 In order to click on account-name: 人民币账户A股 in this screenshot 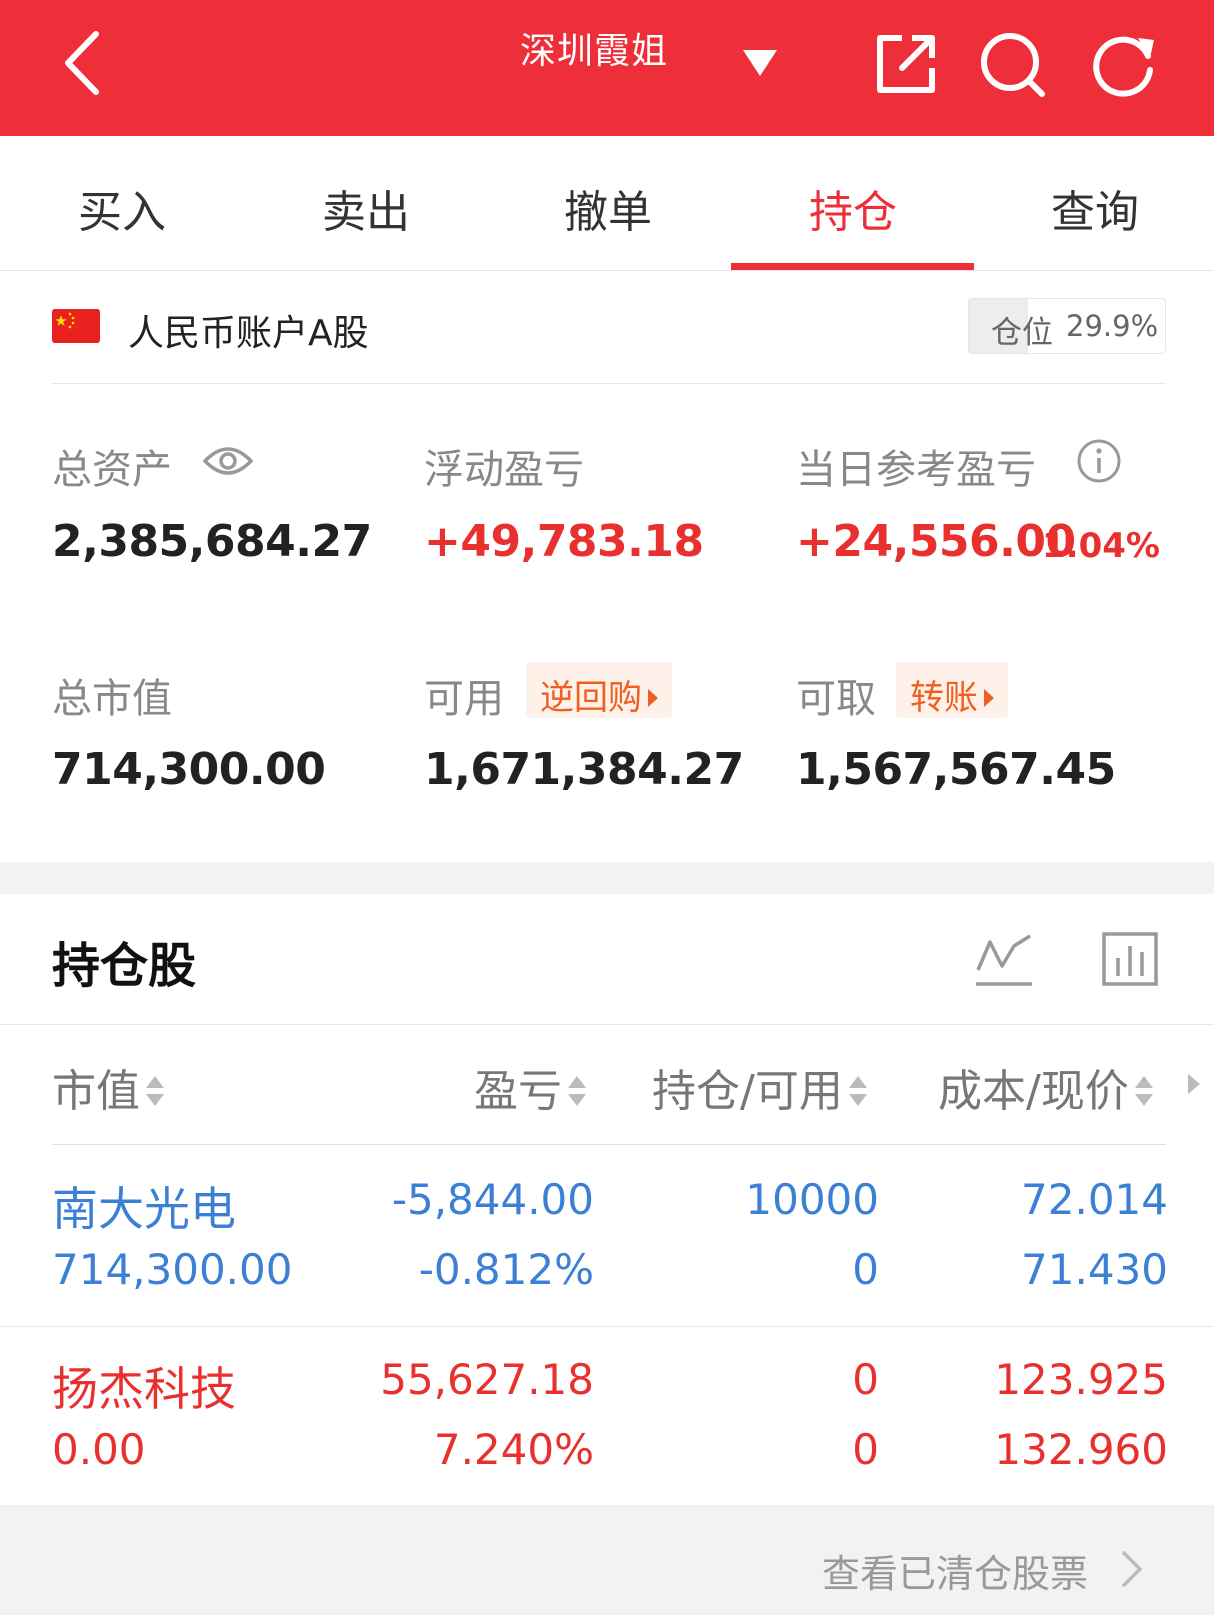, I will do `click(248, 333)`.